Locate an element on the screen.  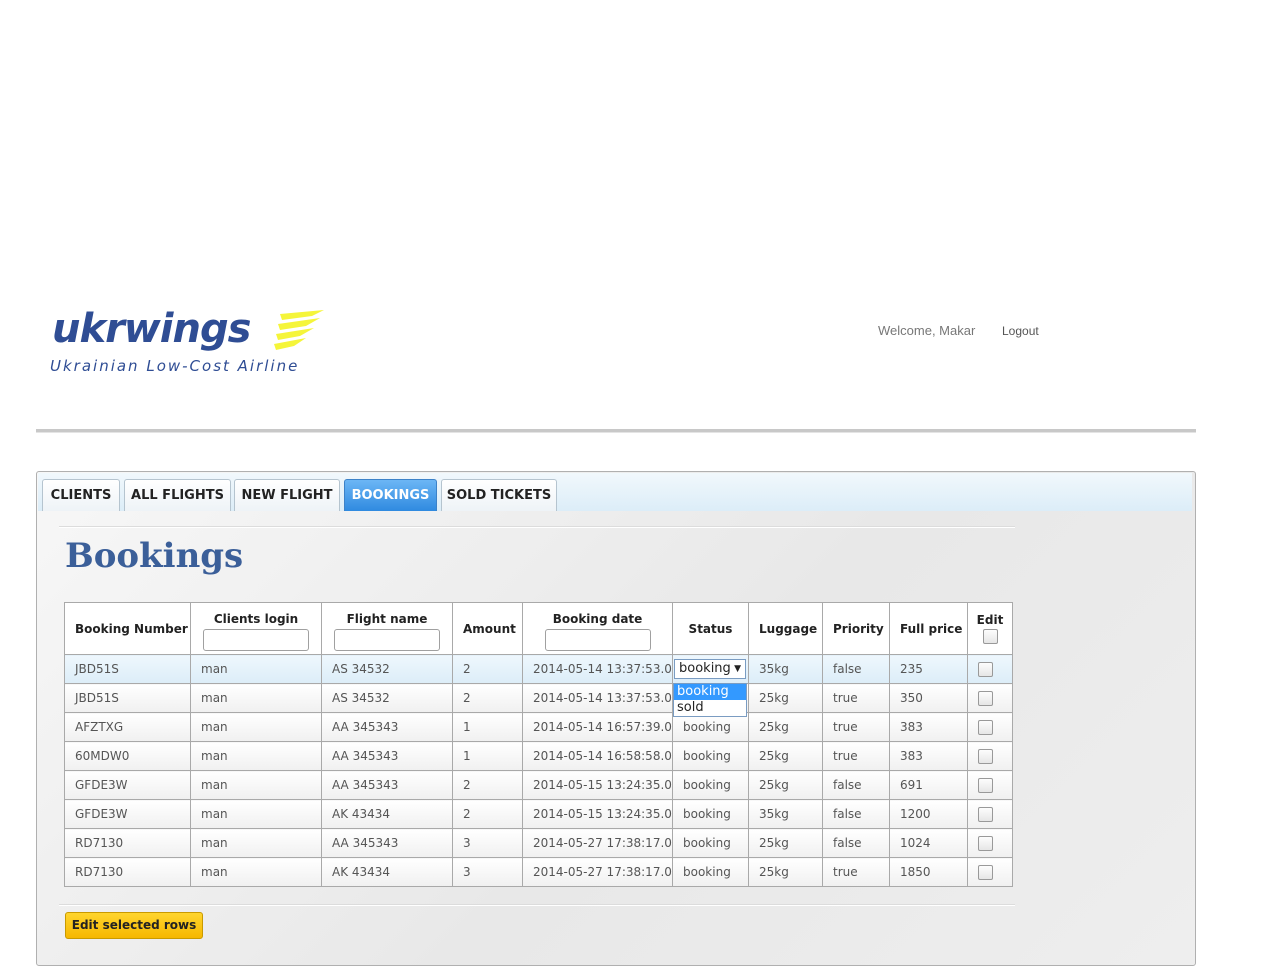
status-option-booking: booking is located at coordinates (710, 692).